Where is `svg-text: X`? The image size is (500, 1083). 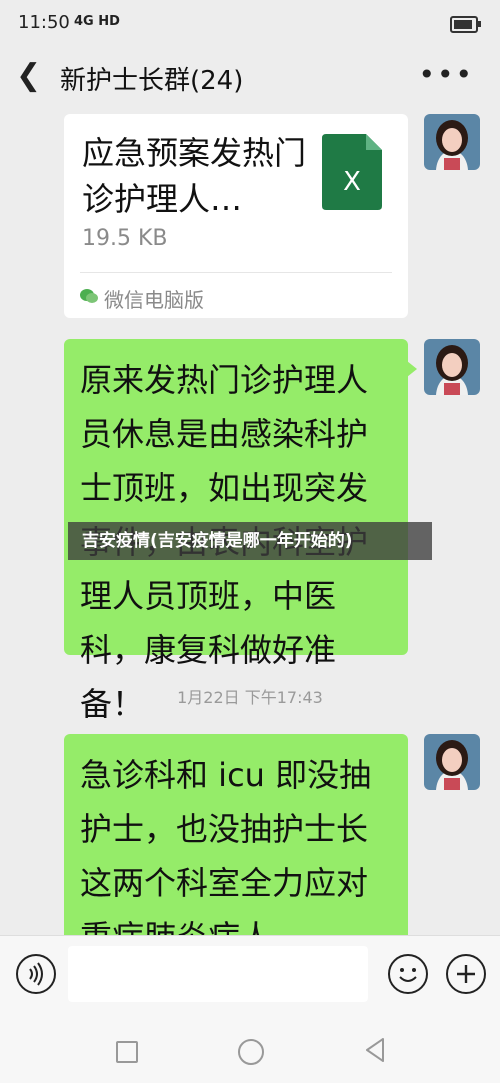
svg-text: X is located at coordinates (352, 182).